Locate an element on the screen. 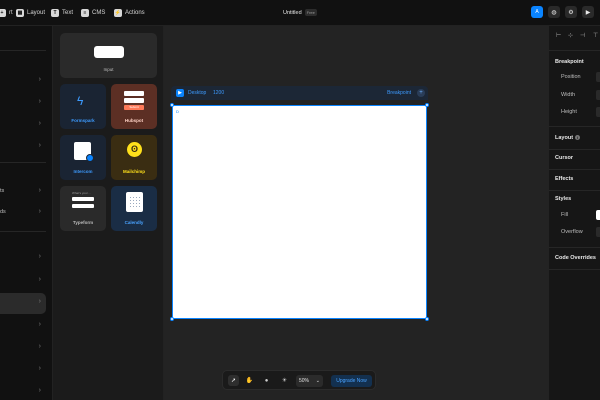 The image size is (600, 400). actions-label: Actions is located at coordinates (135, 13).